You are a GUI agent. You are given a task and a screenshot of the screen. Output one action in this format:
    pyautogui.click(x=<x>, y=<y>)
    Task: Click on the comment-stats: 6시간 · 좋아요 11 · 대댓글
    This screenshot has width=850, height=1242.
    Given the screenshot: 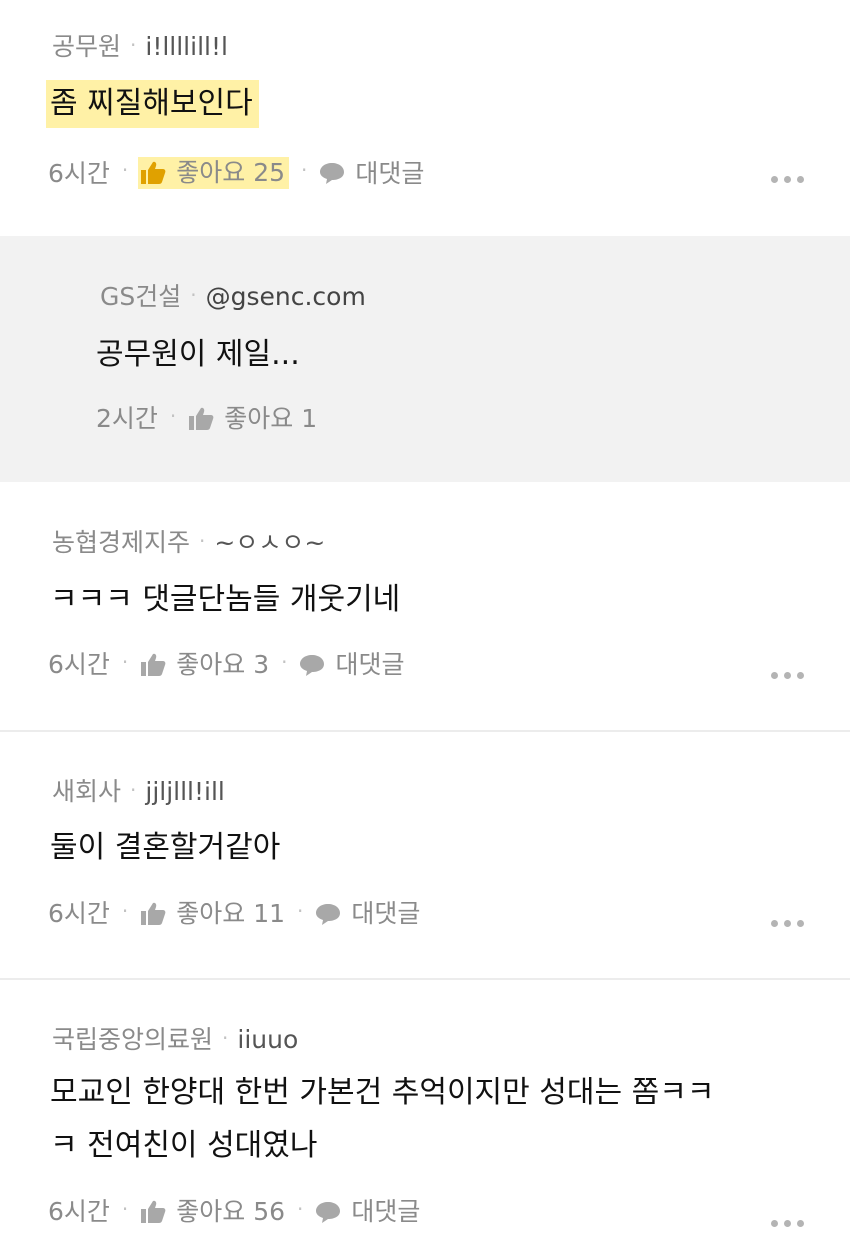 What is the action you would take?
    pyautogui.click(x=234, y=913)
    